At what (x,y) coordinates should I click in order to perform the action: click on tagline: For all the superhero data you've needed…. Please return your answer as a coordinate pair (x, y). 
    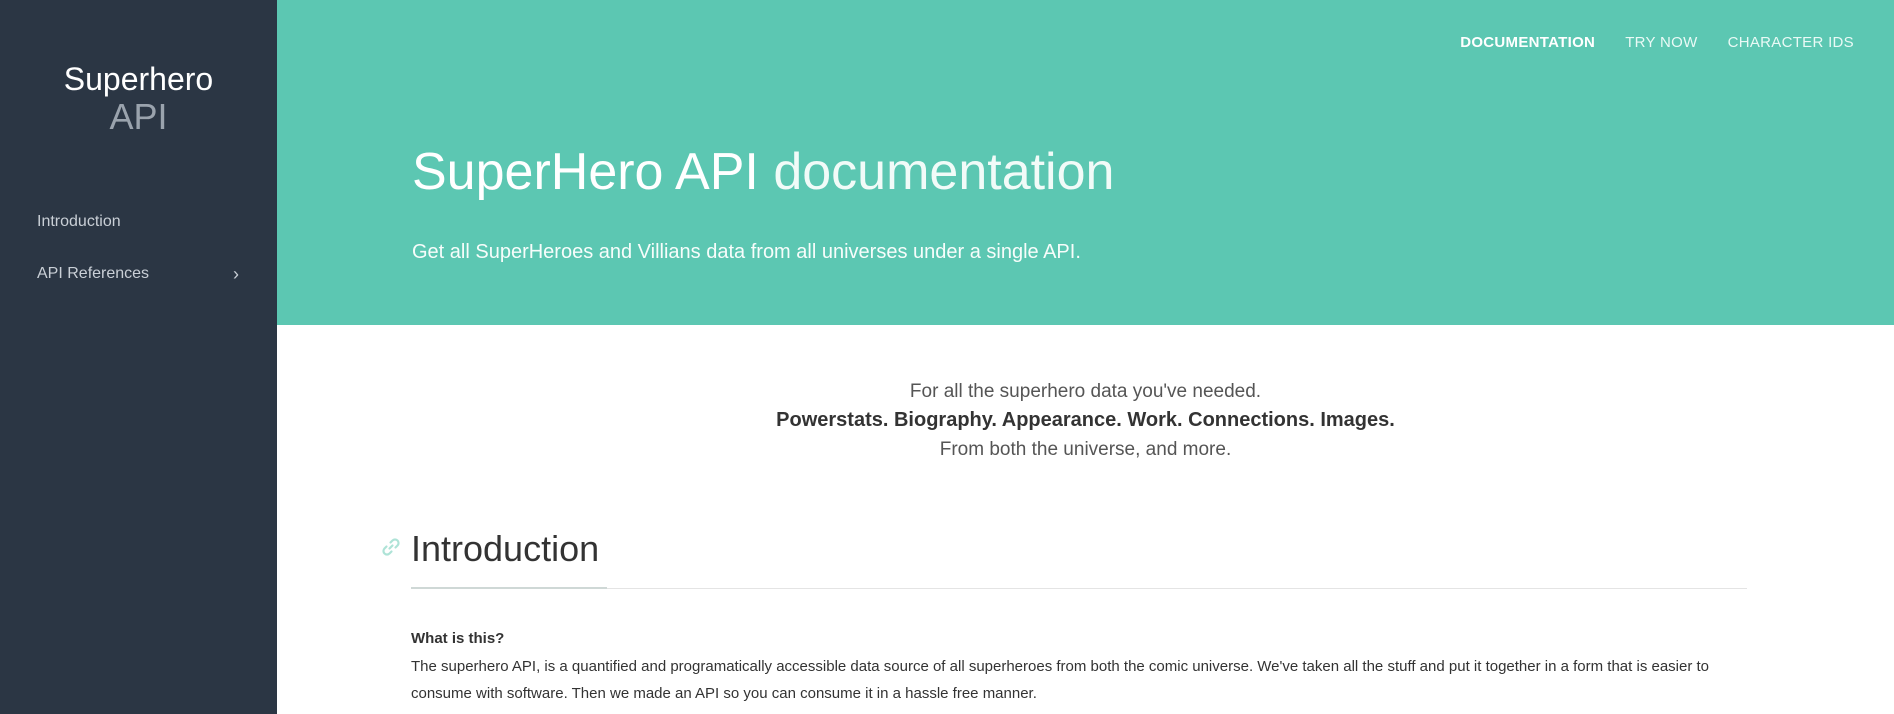
    Looking at the image, I should click on (1085, 420).